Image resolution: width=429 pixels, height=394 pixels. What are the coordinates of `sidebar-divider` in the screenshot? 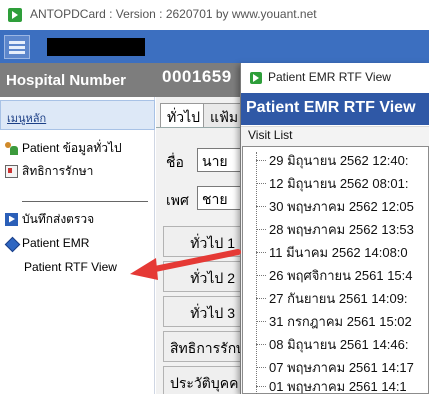 It's located at (85, 201).